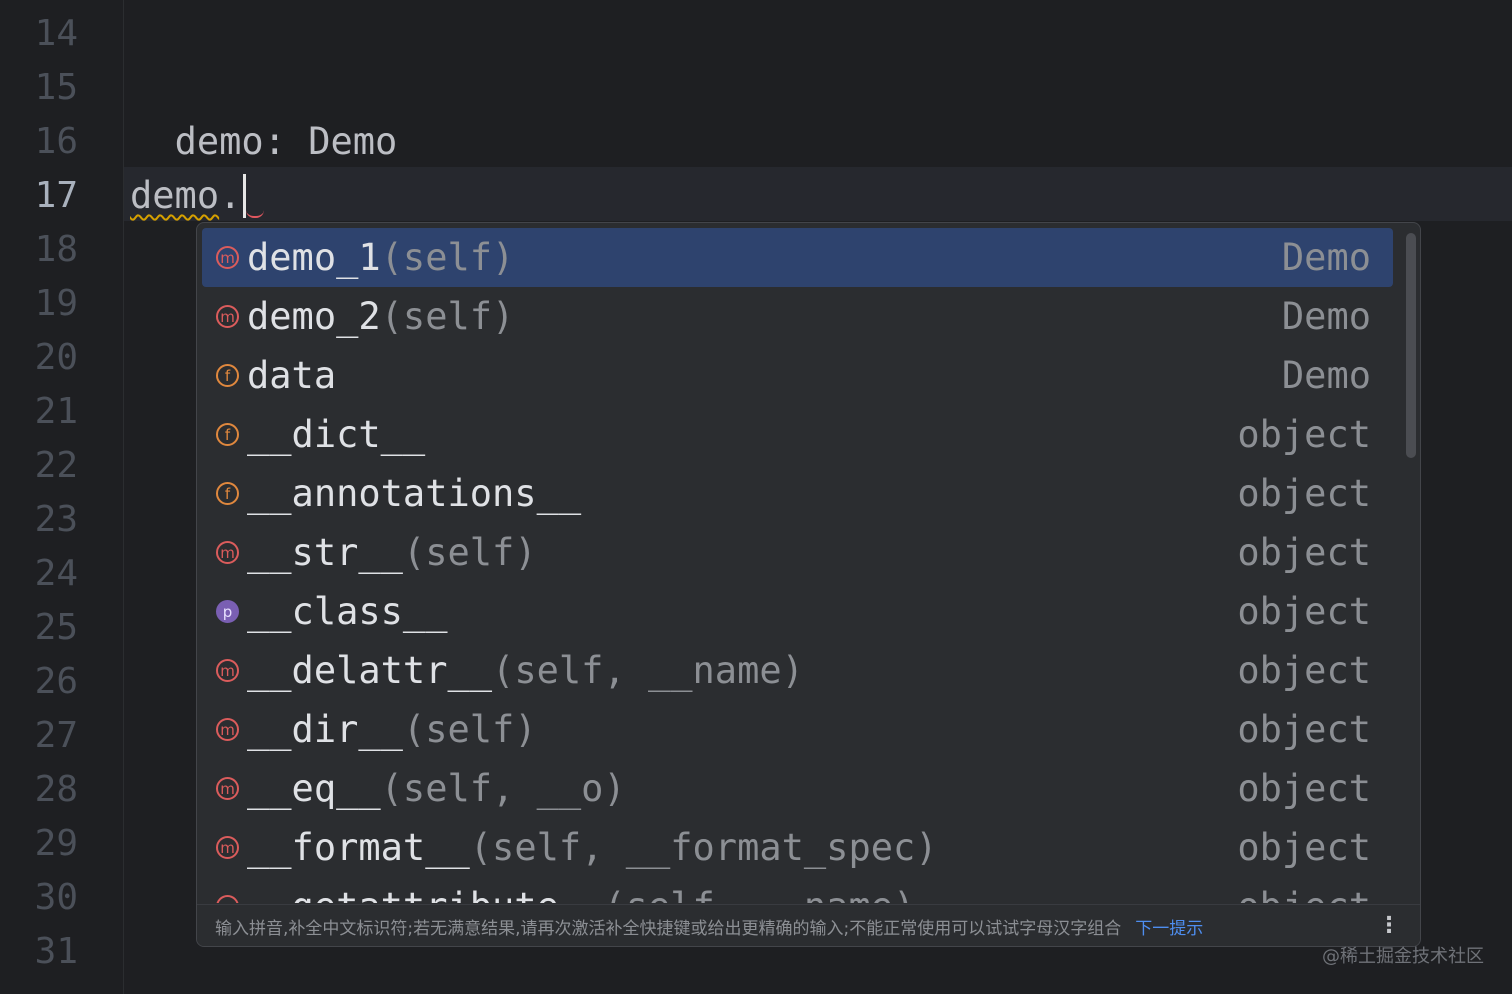 Image resolution: width=1512 pixels, height=994 pixels. Describe the element at coordinates (286, 141) in the screenshot. I see `code-text: demo: Demo` at that location.